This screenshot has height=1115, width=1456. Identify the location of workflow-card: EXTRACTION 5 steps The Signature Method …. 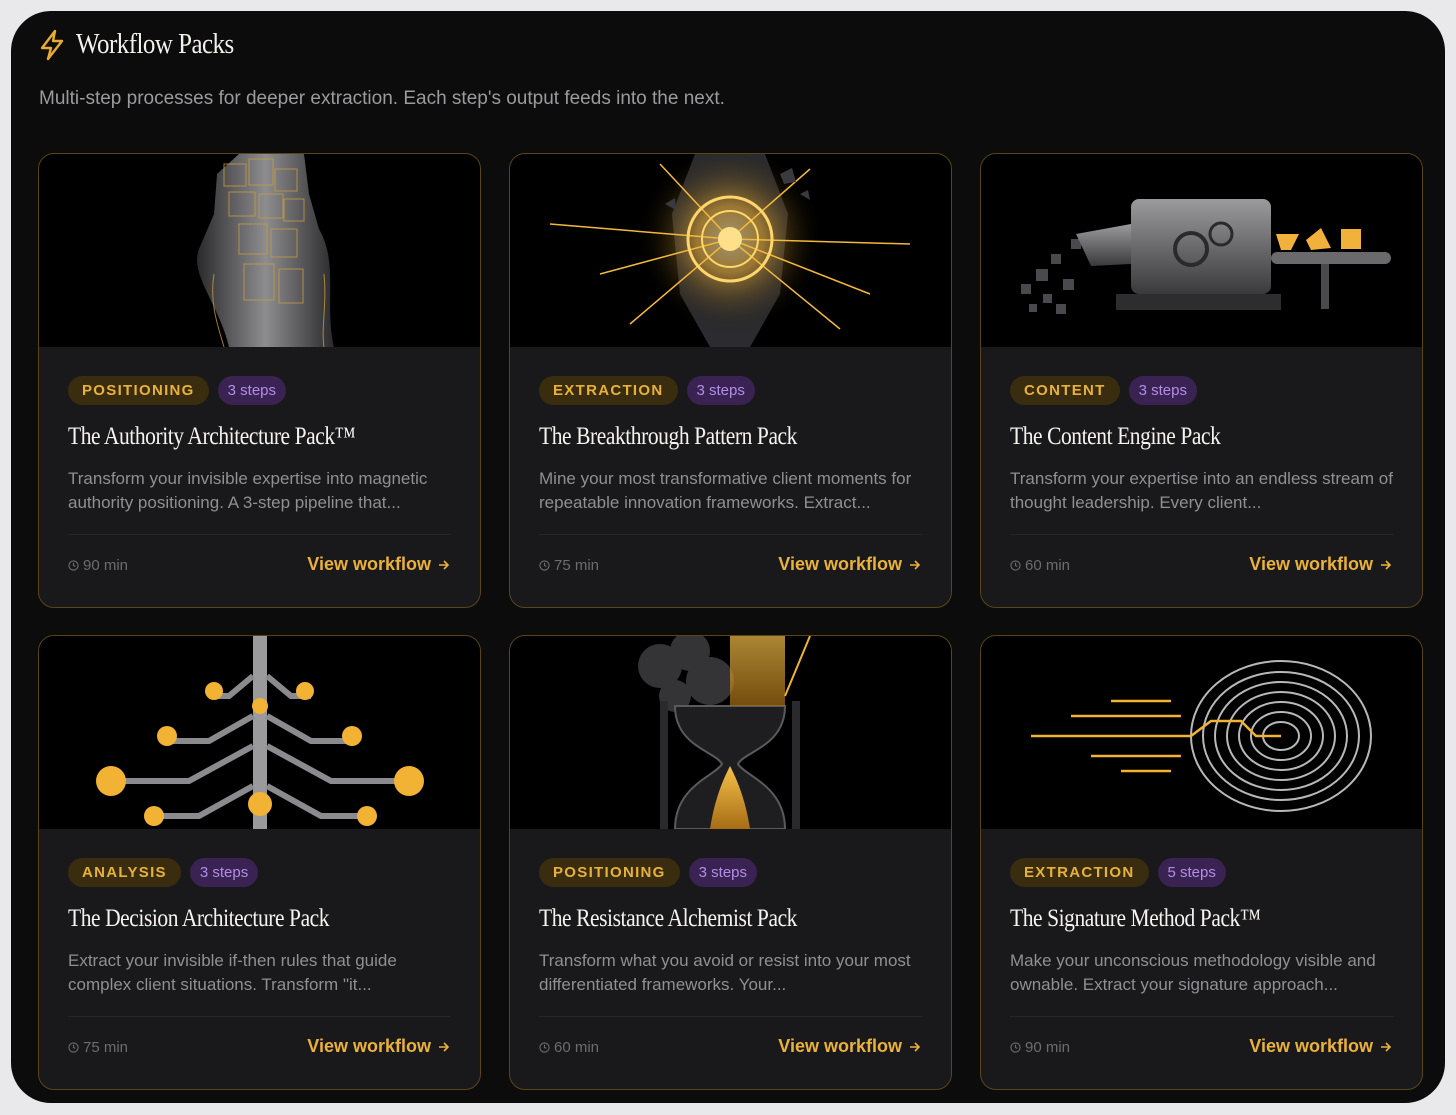
(1201, 862).